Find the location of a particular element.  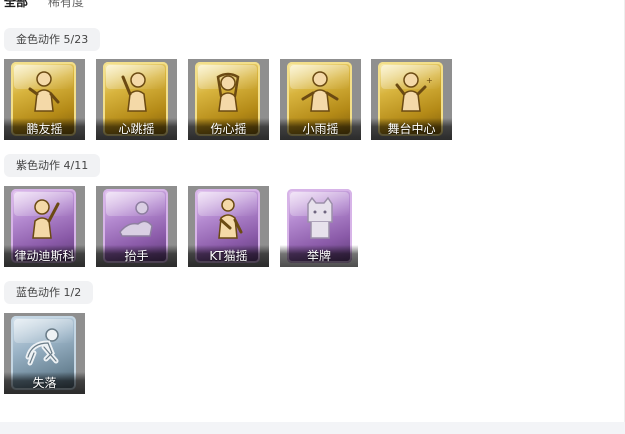

action-card: 伤心摇 is located at coordinates (228, 99).